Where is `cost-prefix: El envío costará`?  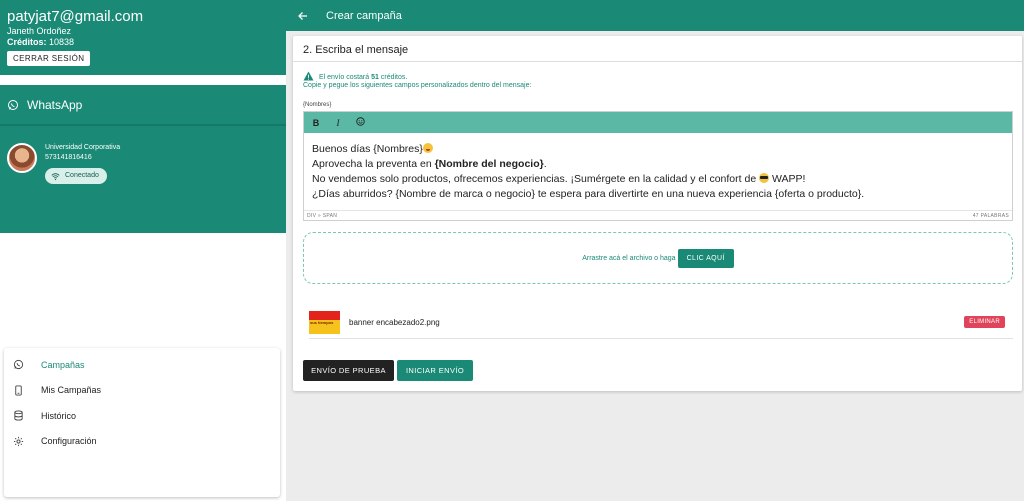 cost-prefix: El envío costará is located at coordinates (344, 77).